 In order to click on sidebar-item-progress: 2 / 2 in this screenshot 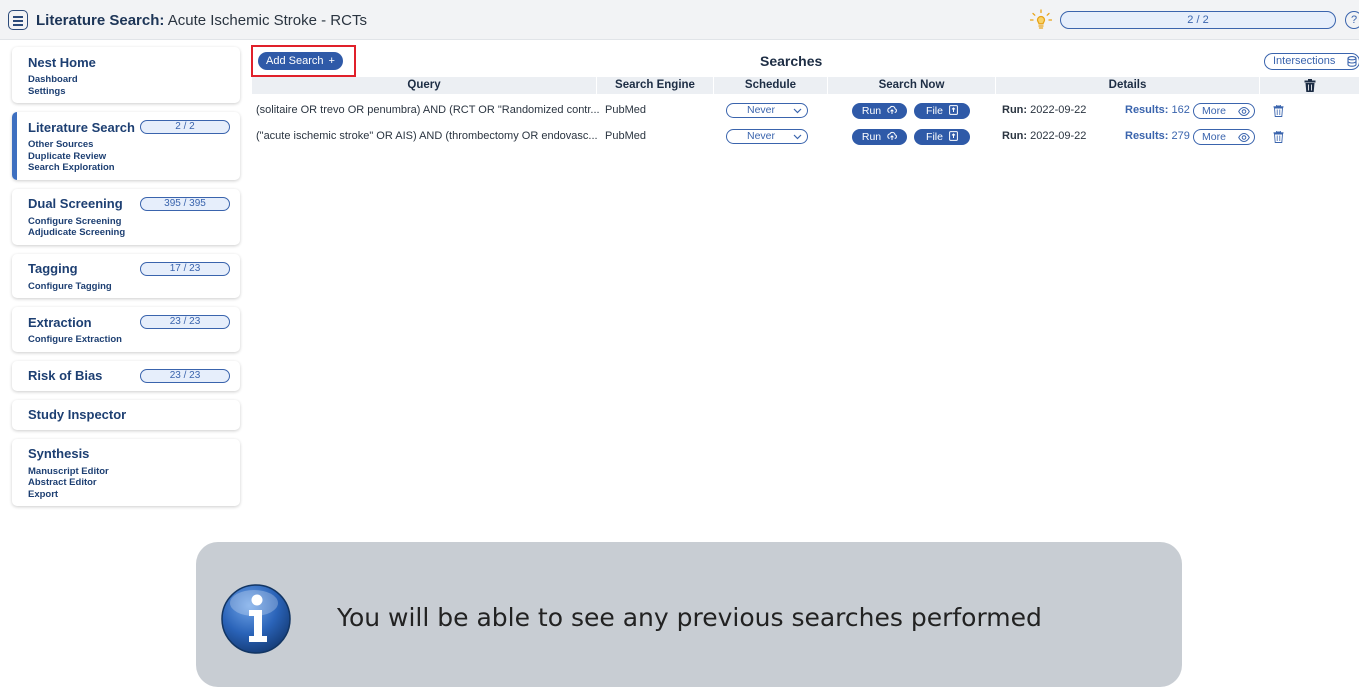, I will do `click(185, 127)`.